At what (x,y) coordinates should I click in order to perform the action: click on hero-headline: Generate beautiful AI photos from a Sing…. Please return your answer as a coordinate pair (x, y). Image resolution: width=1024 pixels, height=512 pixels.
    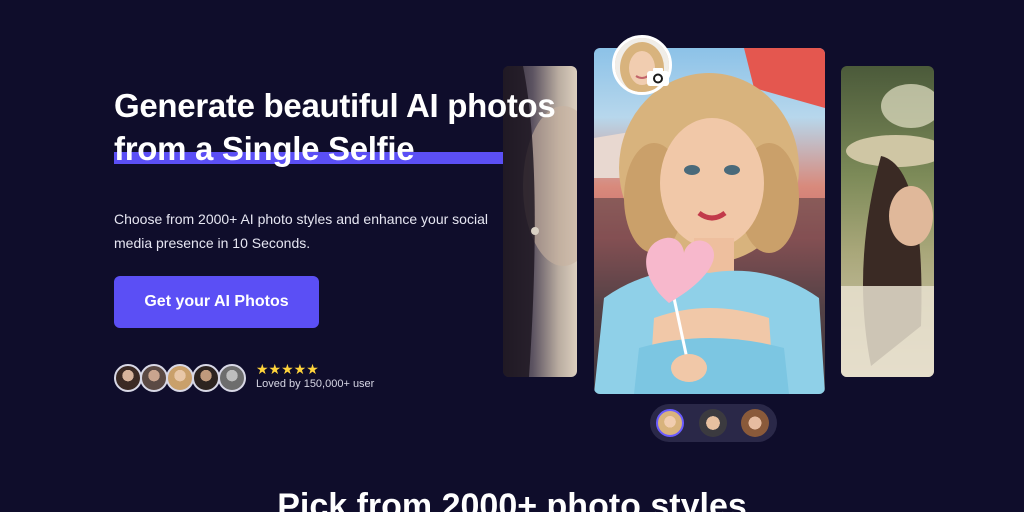
    Looking at the image, I should click on (335, 127).